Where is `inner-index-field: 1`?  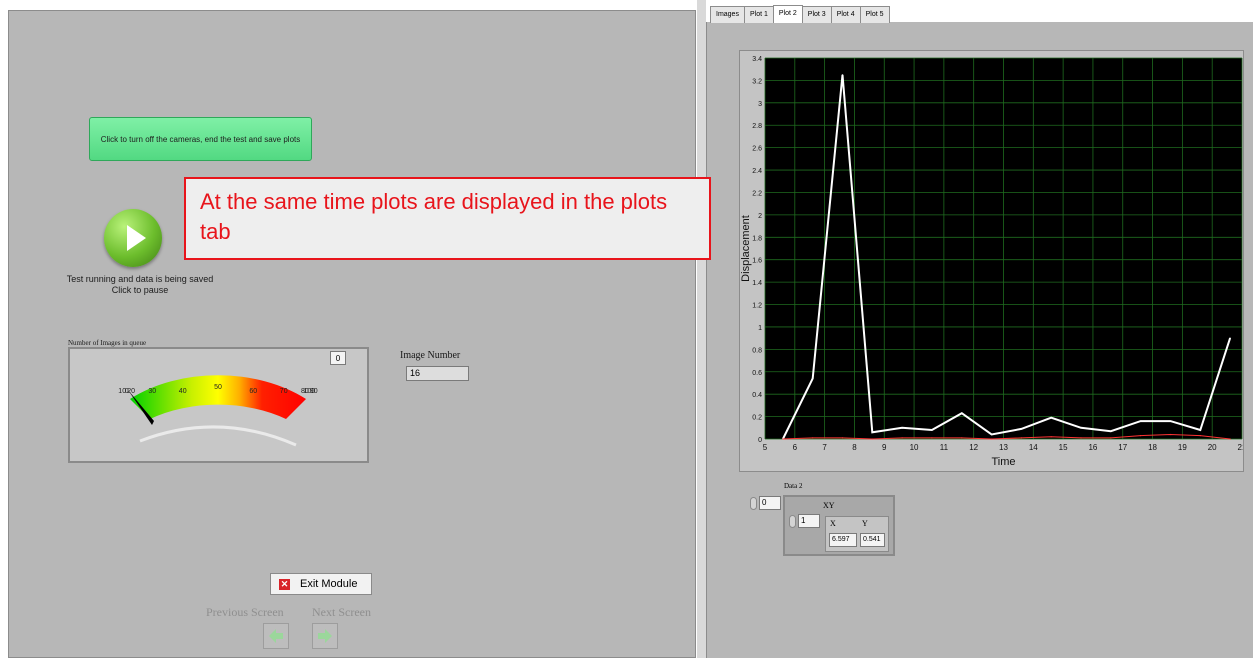 inner-index-field: 1 is located at coordinates (809, 521).